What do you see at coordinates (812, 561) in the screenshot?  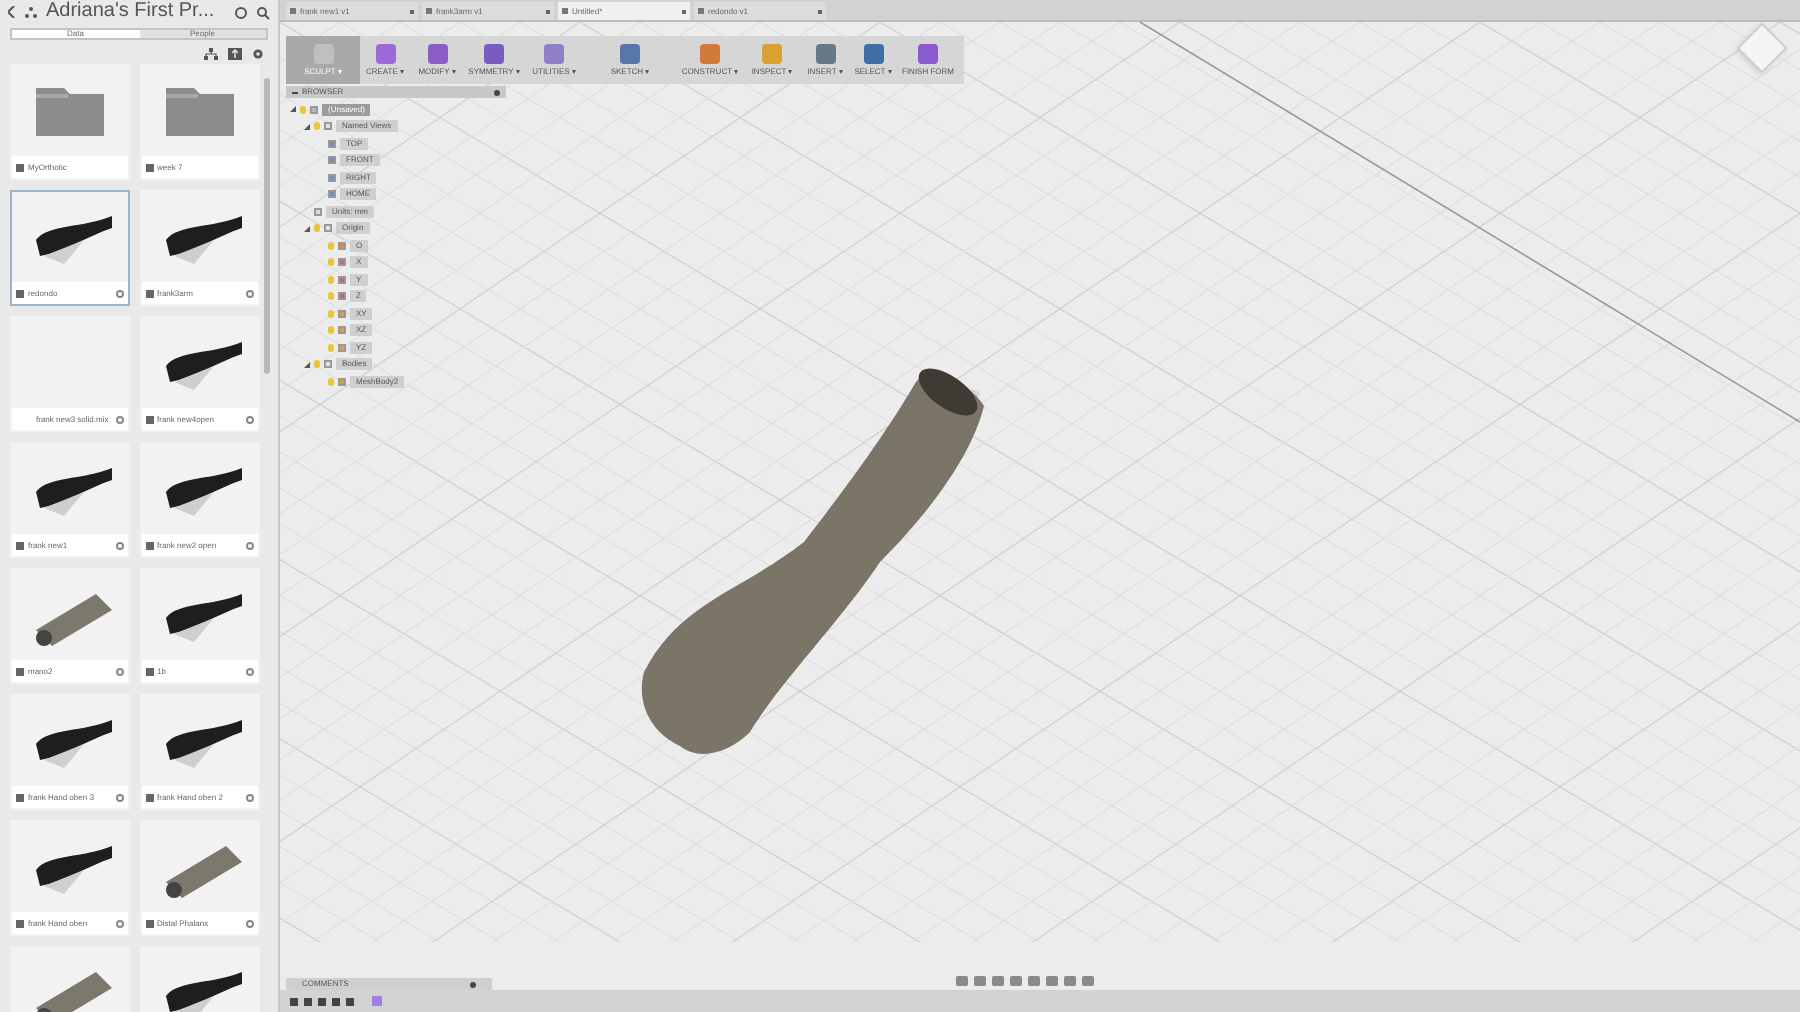 I see `arm-mesh-drawing` at bounding box center [812, 561].